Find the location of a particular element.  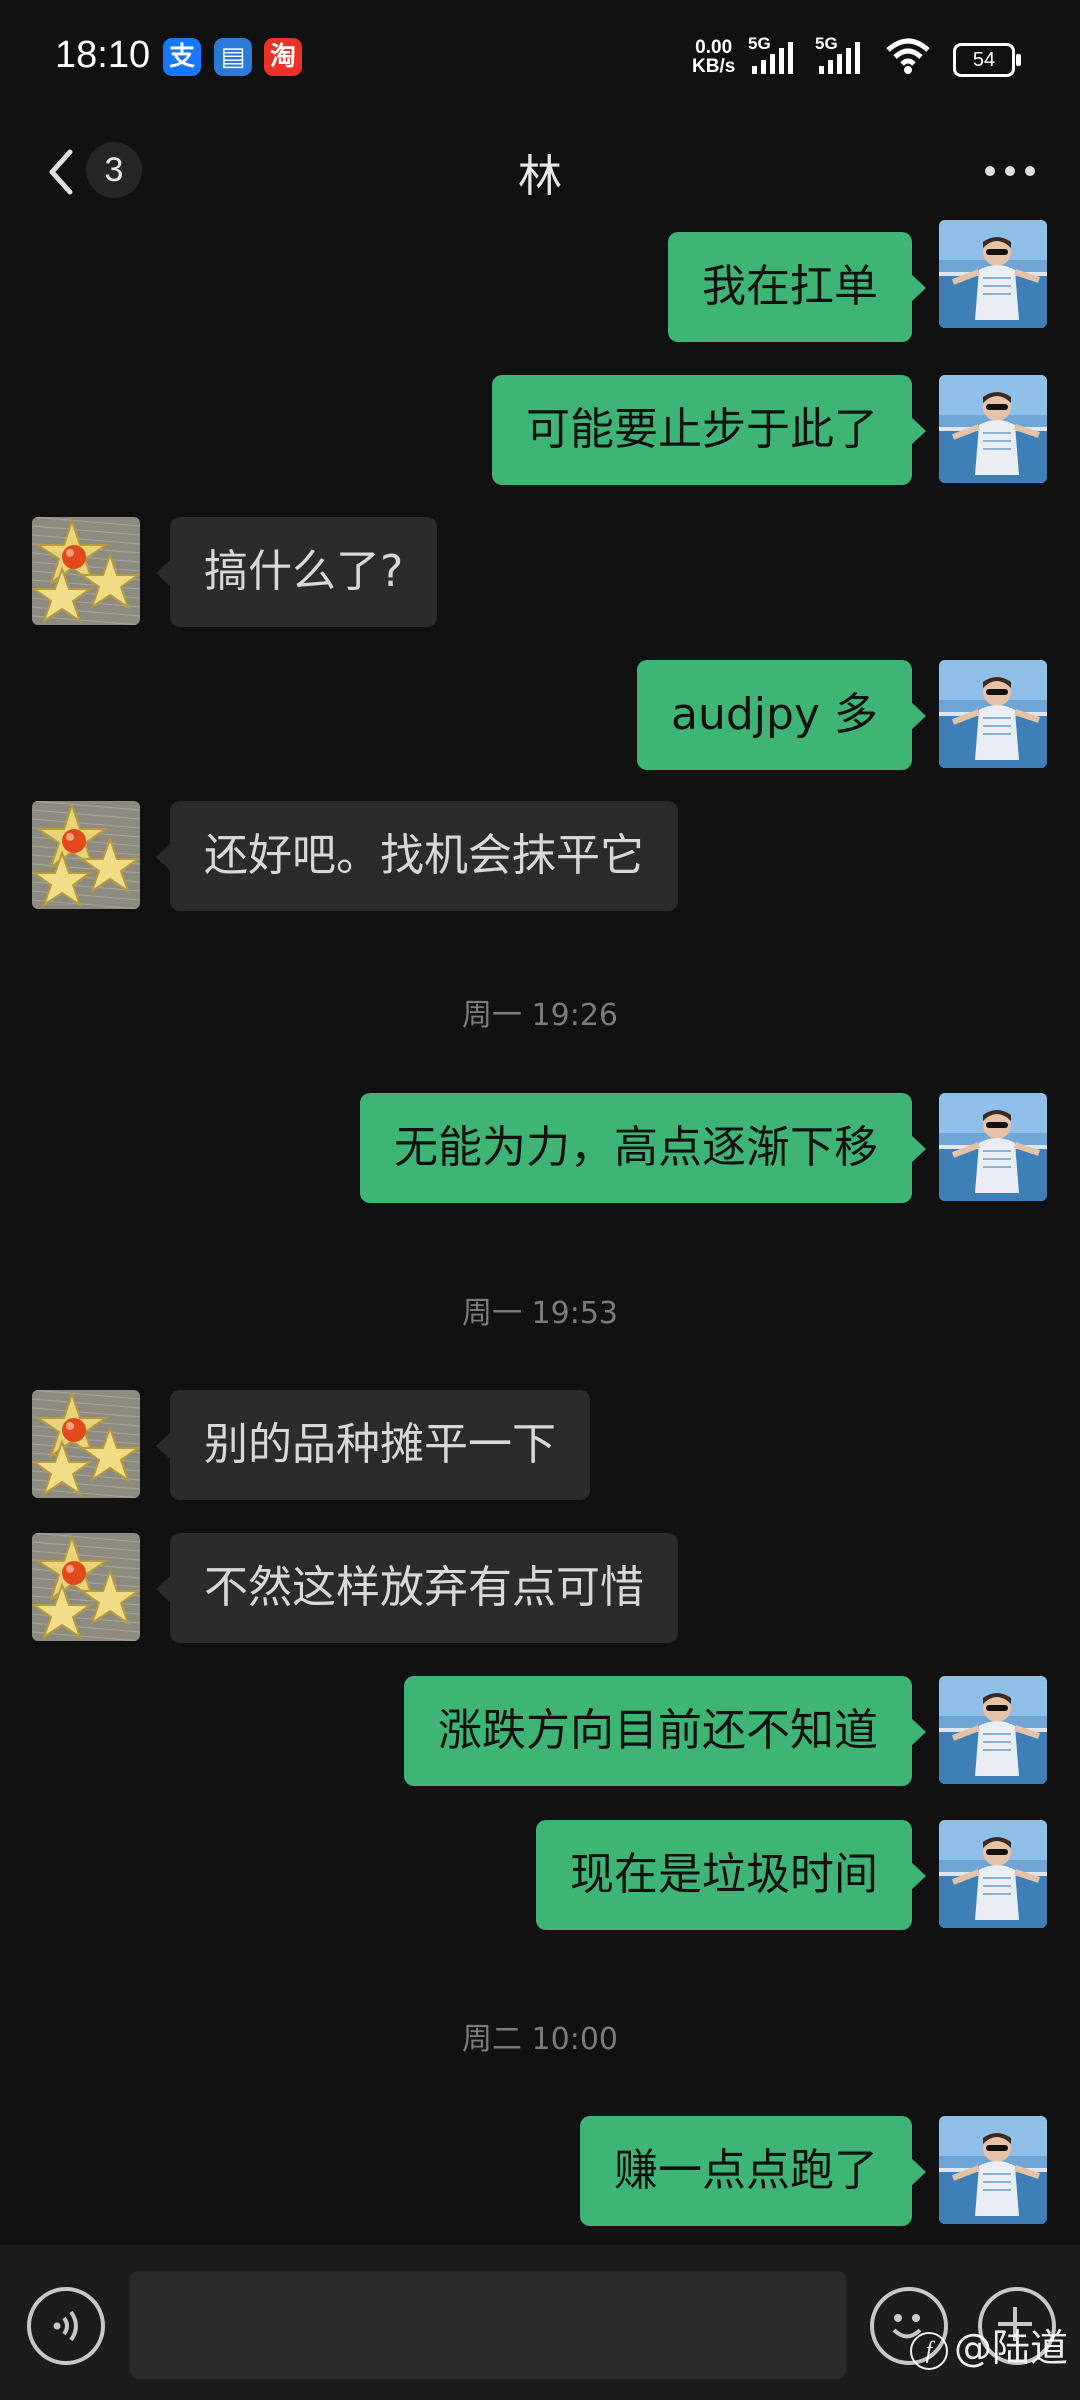

message-row: 可能要止步于此了 is located at coordinates (540, 431).